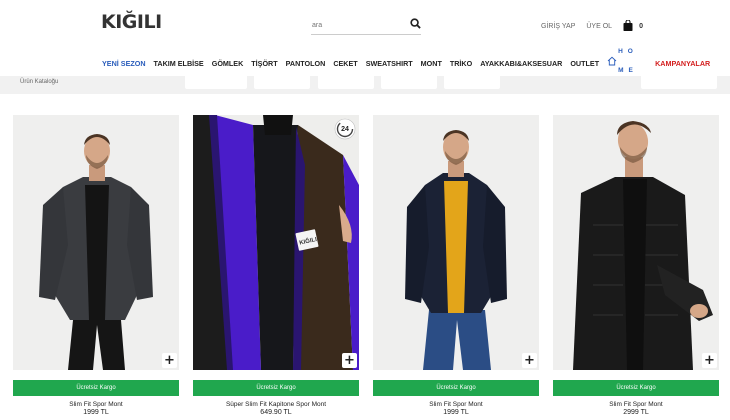 This screenshot has width=730, height=420. Describe the element at coordinates (461, 63) in the screenshot. I see `nav-item-knitwear: TRİKO` at that location.